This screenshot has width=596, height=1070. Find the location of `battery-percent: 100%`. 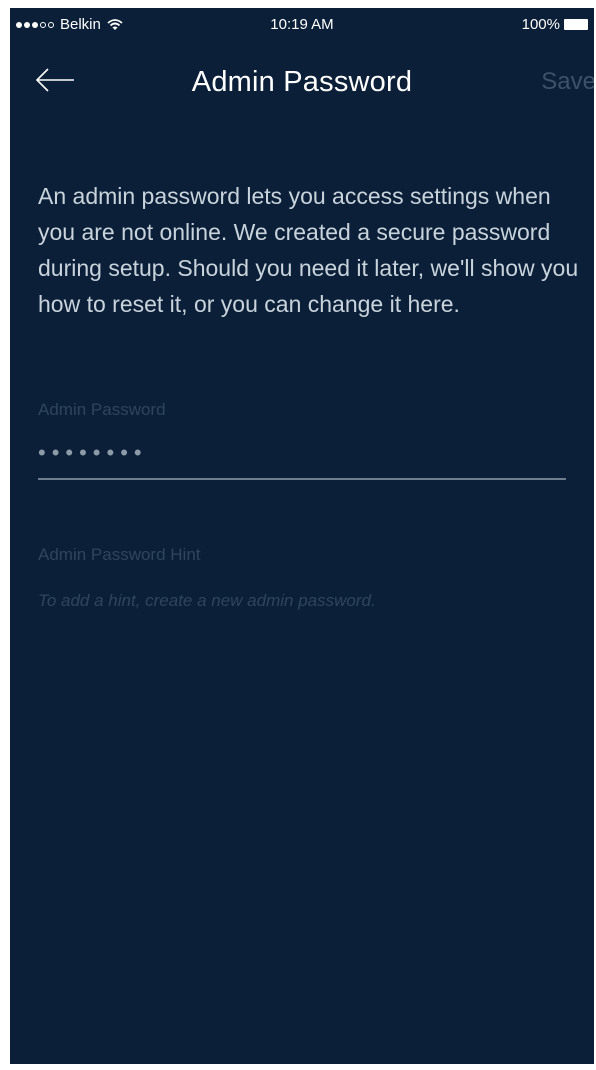

battery-percent: 100% is located at coordinates (540, 24).